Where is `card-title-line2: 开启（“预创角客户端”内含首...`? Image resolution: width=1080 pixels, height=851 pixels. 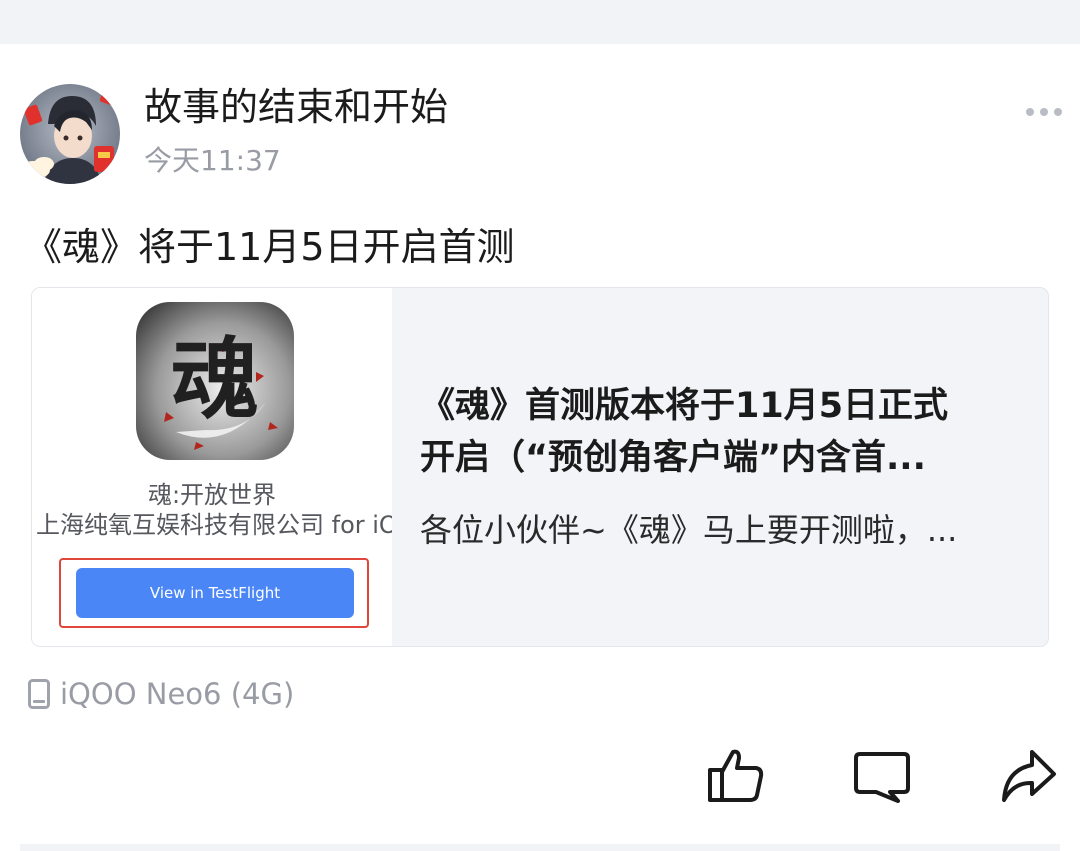
card-title-line2: 开启（“预创角客户端”内含首... is located at coordinates (673, 458).